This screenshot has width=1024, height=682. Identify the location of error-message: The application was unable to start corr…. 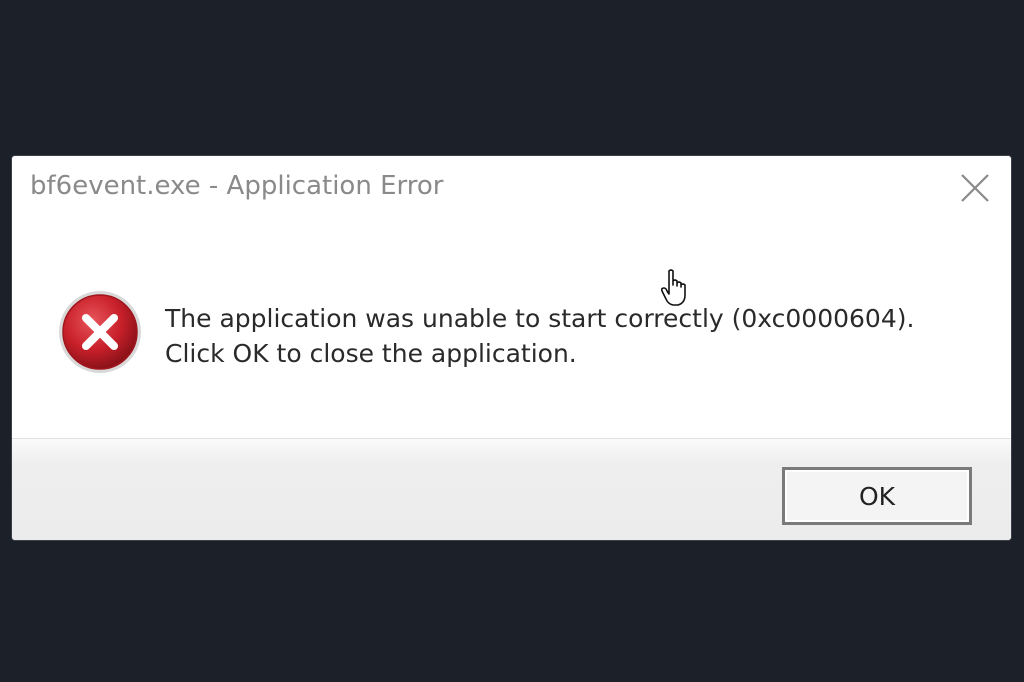
(539, 336).